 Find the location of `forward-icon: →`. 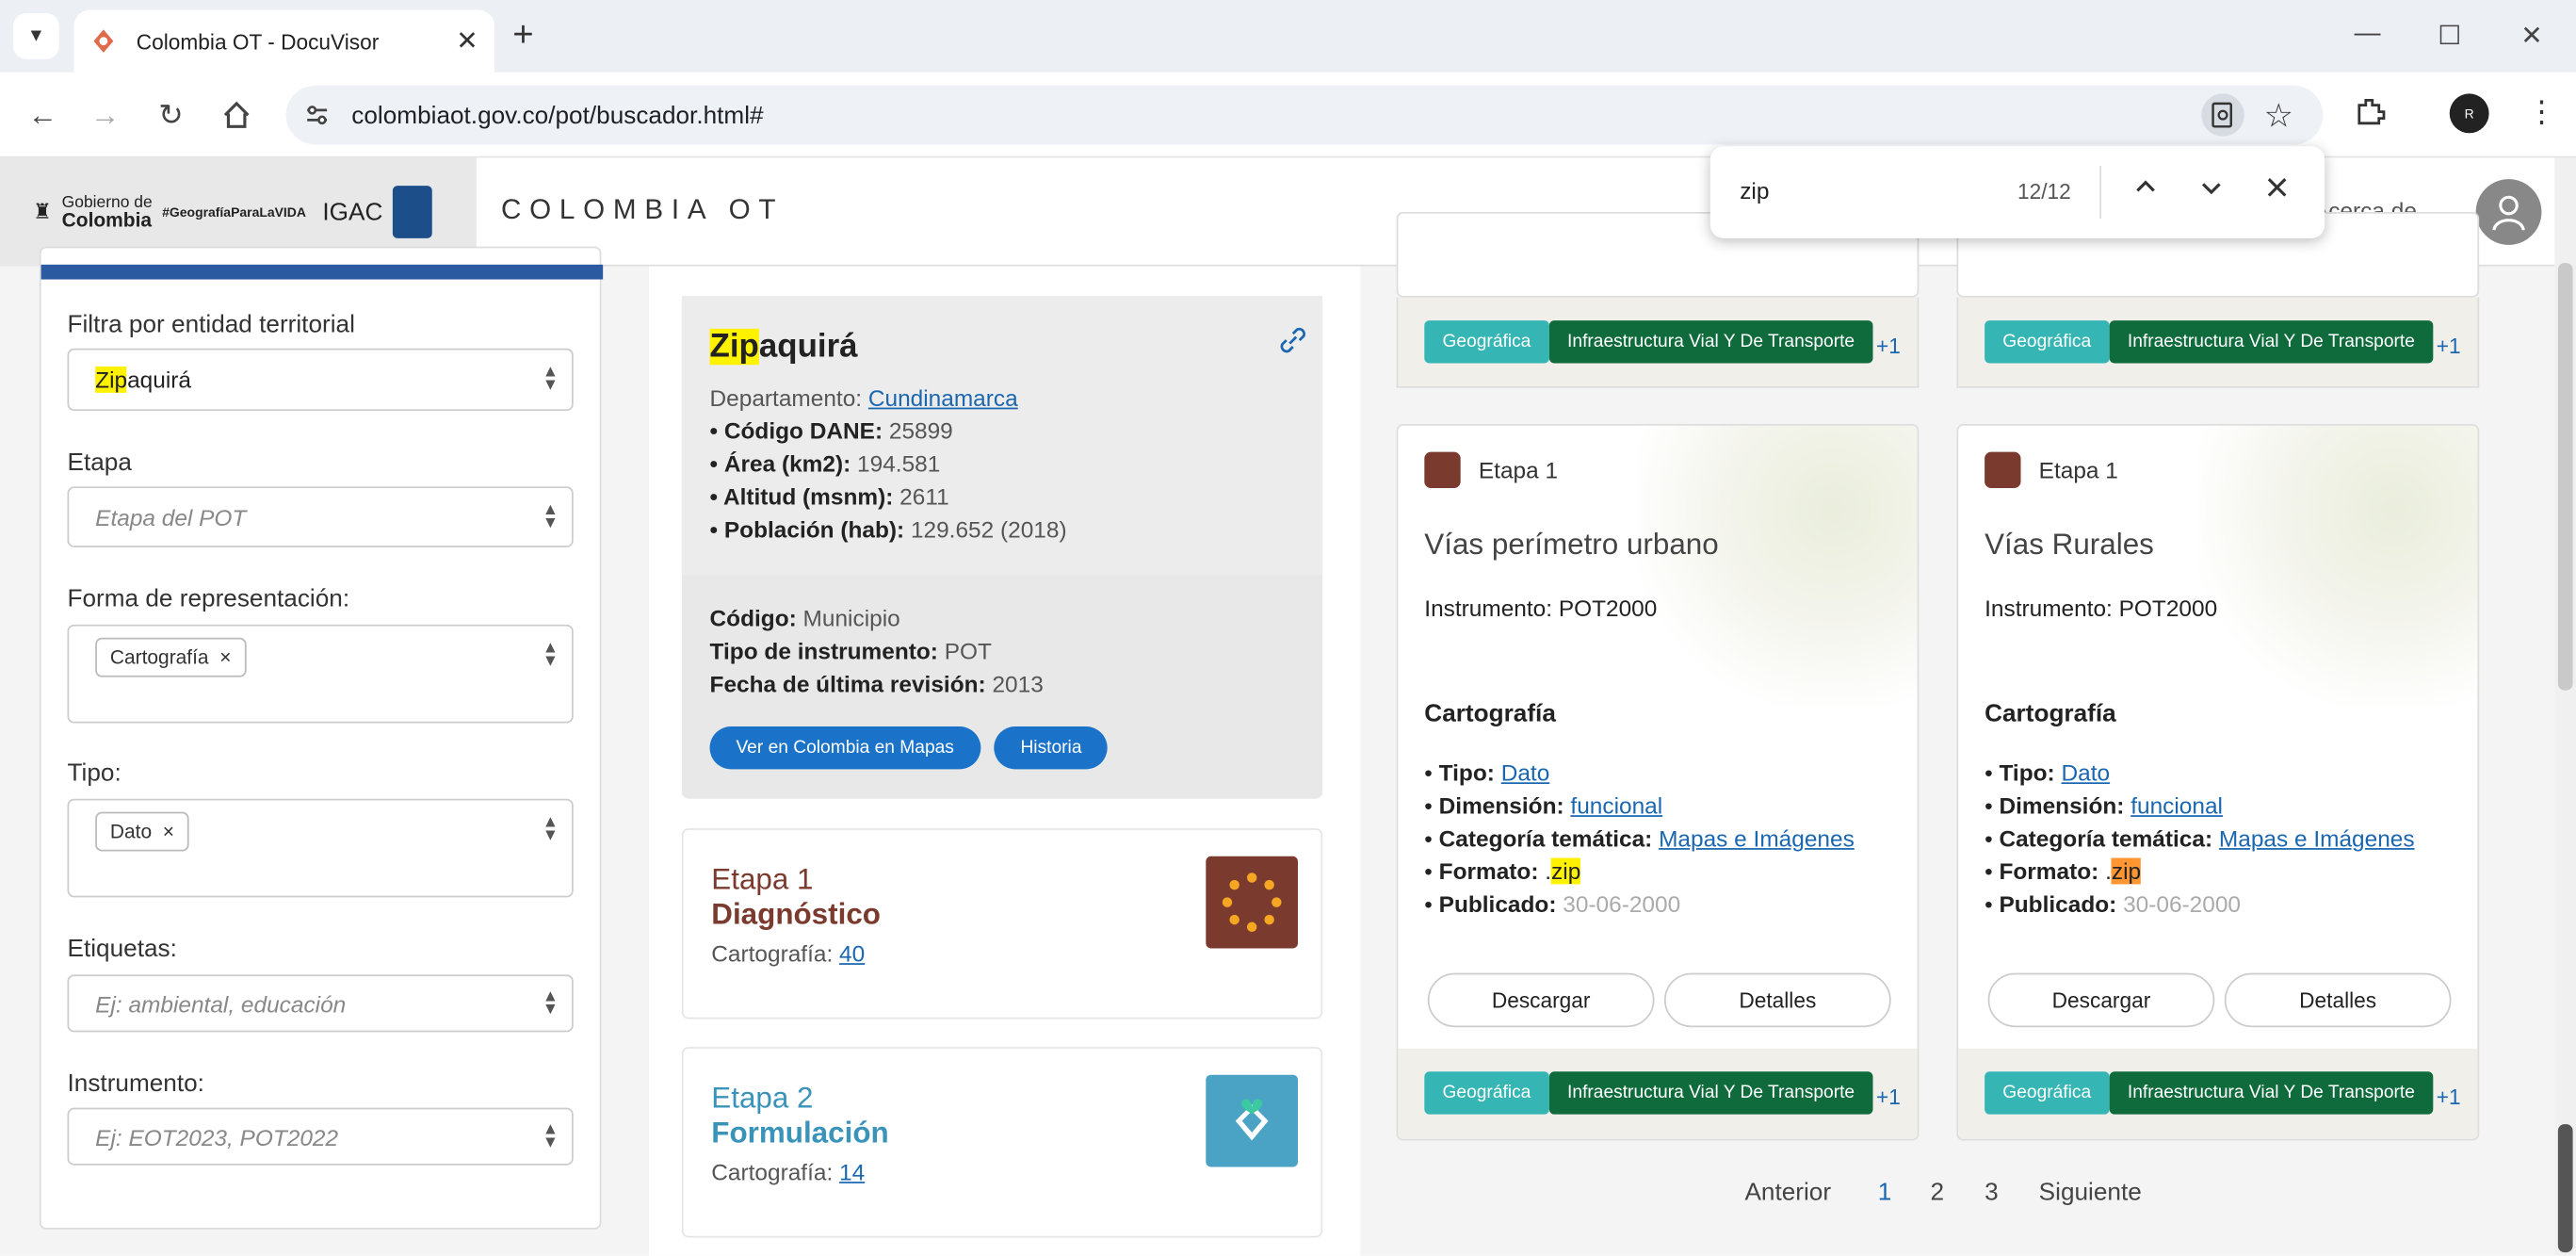

forward-icon: → is located at coordinates (105, 115).